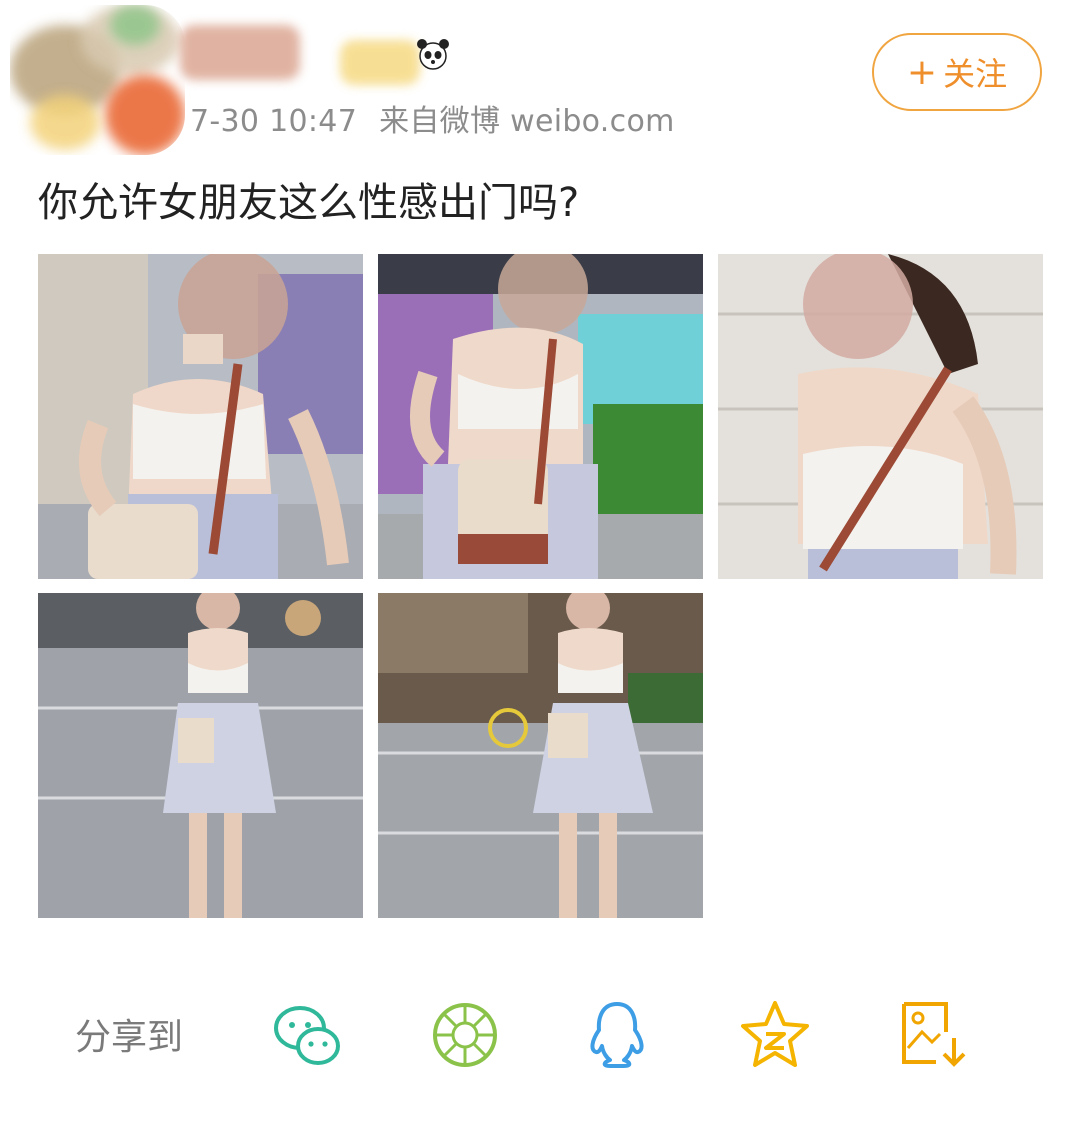  What do you see at coordinates (307, 1035) in the screenshot?
I see `wechat-icon` at bounding box center [307, 1035].